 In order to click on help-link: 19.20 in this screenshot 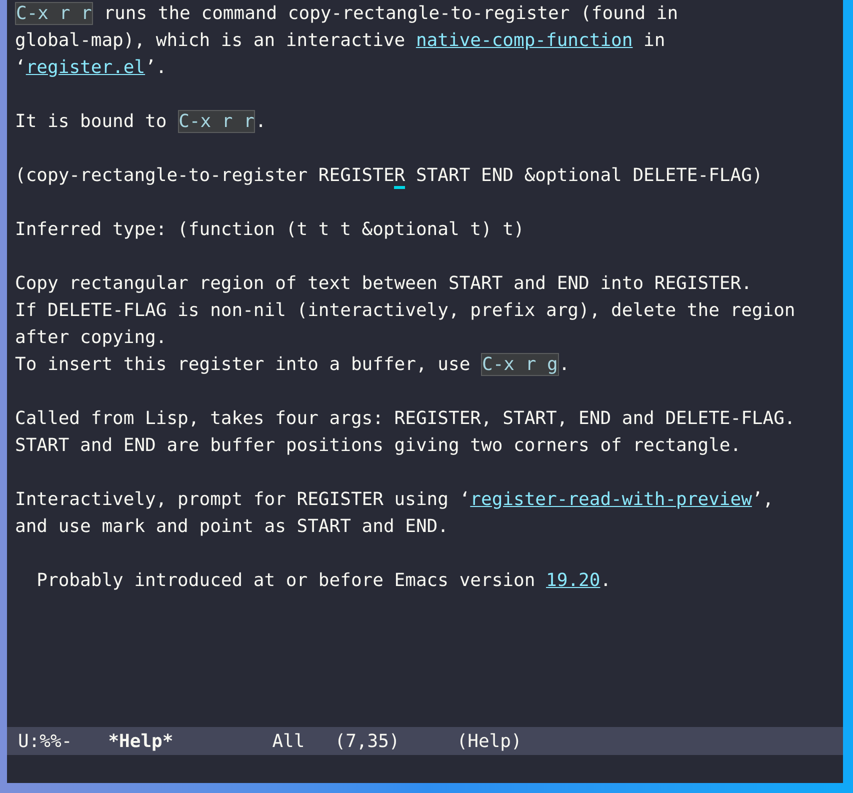, I will do `click(573, 580)`.